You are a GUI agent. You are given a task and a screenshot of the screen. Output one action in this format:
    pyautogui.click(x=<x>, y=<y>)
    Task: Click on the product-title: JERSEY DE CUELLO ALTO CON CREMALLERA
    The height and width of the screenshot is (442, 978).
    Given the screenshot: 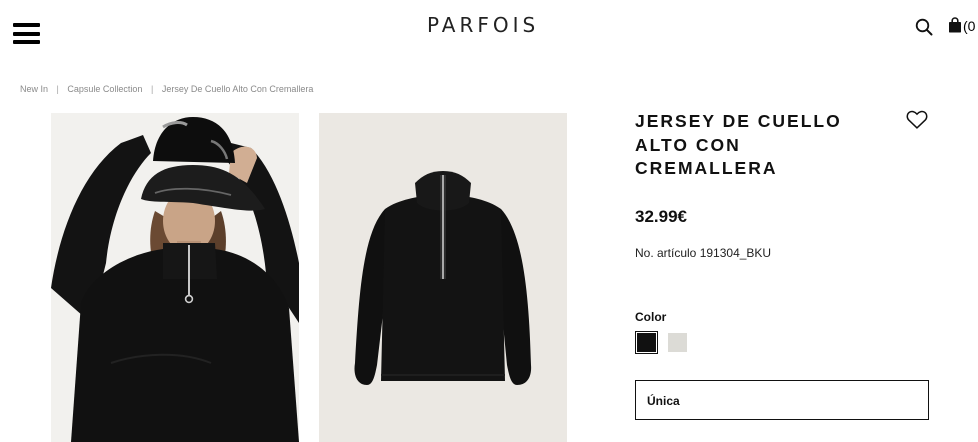 What is the action you would take?
    pyautogui.click(x=738, y=144)
    